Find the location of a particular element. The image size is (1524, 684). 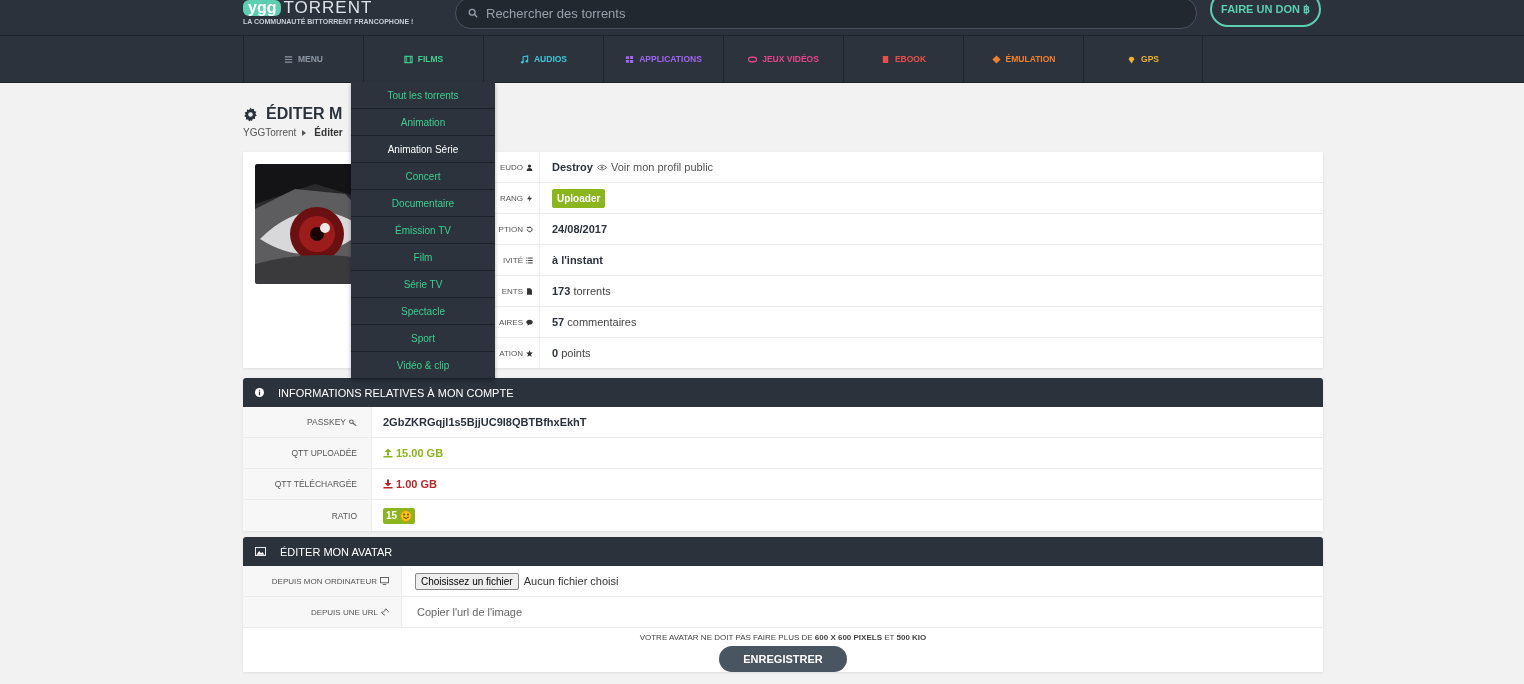

field-value: 57 commentaires is located at coordinates (594, 322).